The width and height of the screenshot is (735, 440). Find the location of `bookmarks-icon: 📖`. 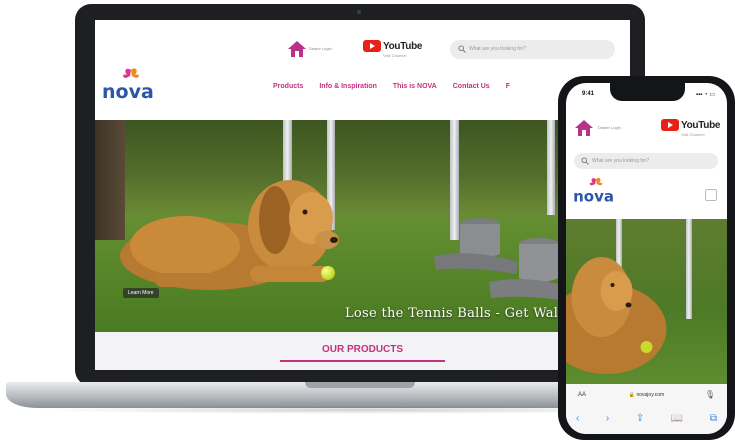

bookmarks-icon: 📖 is located at coordinates (677, 418).